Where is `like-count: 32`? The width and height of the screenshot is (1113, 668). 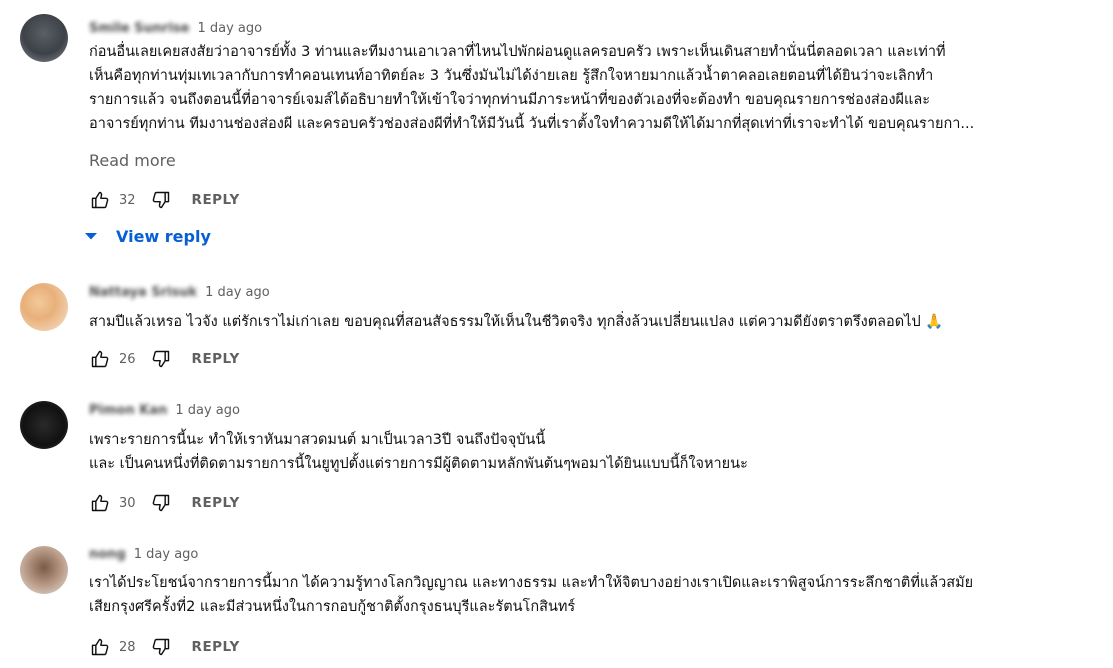 like-count: 32 is located at coordinates (127, 200).